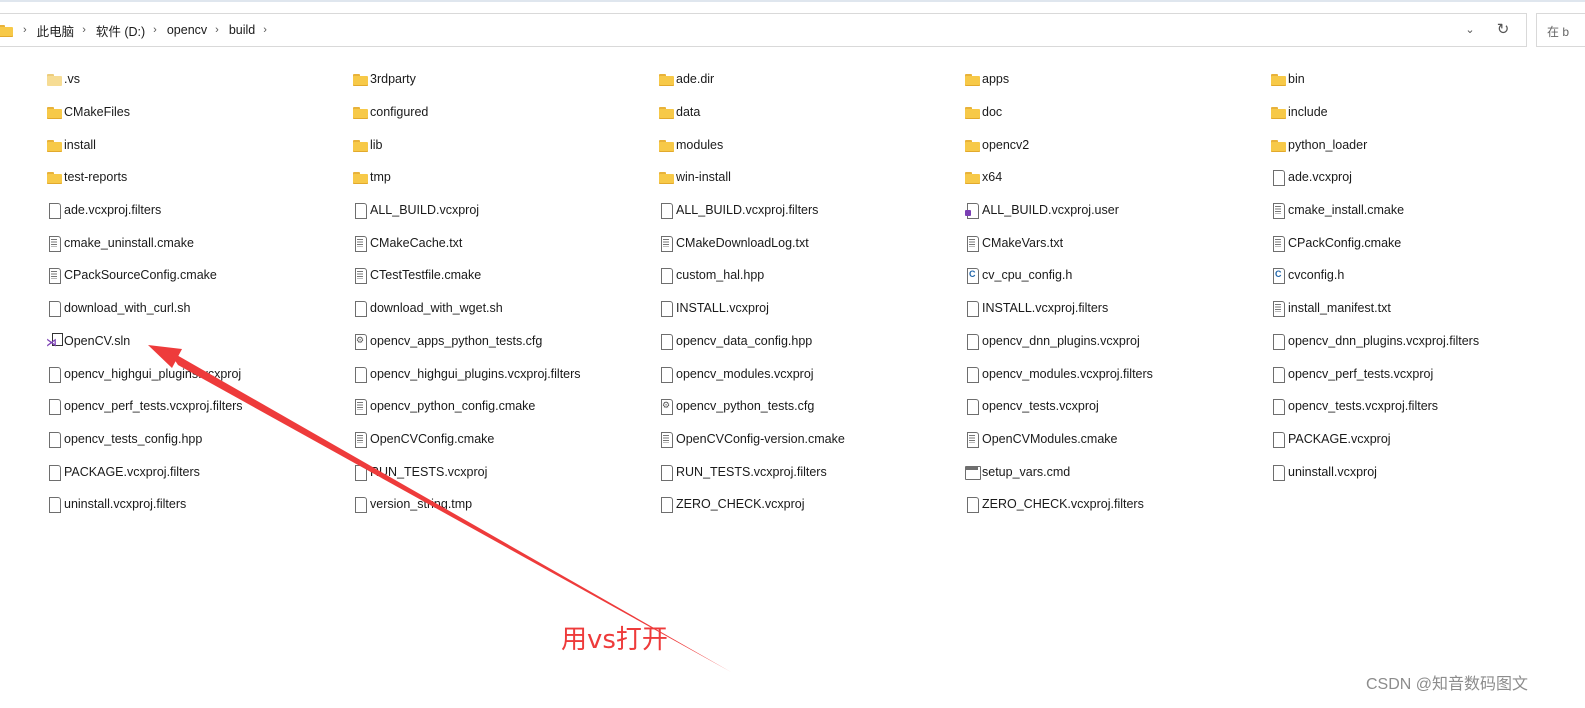 This screenshot has height=708, width=1585. What do you see at coordinates (199, 341) in the screenshot?
I see `file-item: OpenCV.sln` at bounding box center [199, 341].